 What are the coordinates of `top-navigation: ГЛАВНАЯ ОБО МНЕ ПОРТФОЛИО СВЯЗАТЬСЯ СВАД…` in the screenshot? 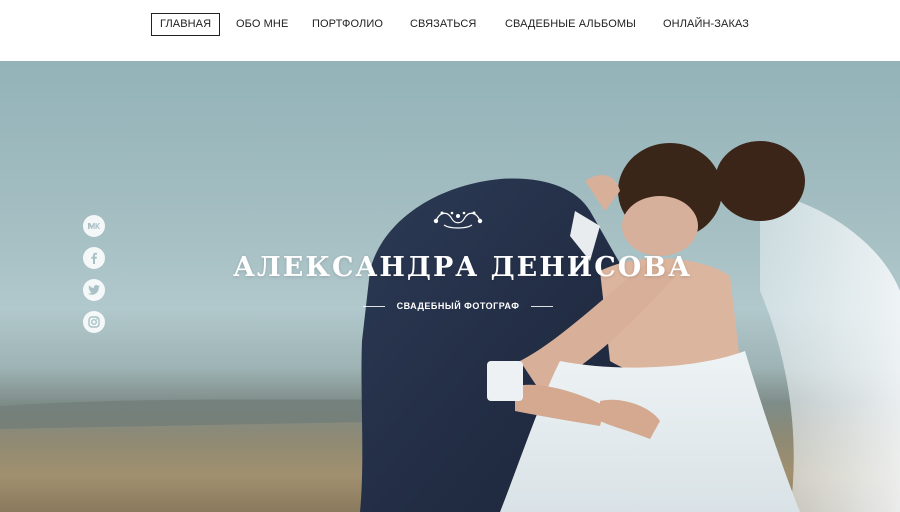 It's located at (450, 30).